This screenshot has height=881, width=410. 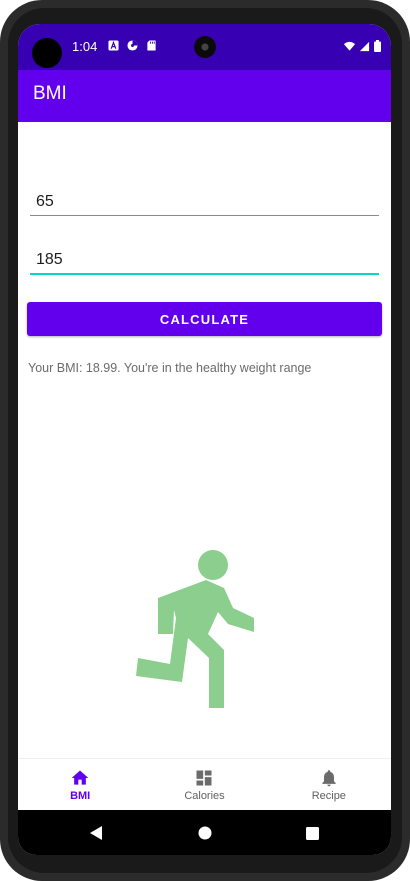 I want to click on bottom-navigation: BMI Calories Recipe, so click(x=204, y=784).